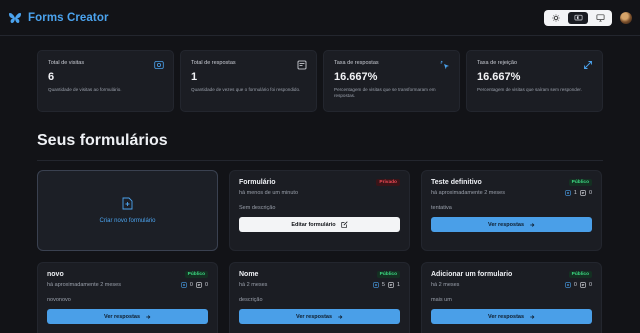 Image resolution: width=640 pixels, height=333 pixels. Describe the element at coordinates (159, 65) in the screenshot. I see `eye-icon` at that location.